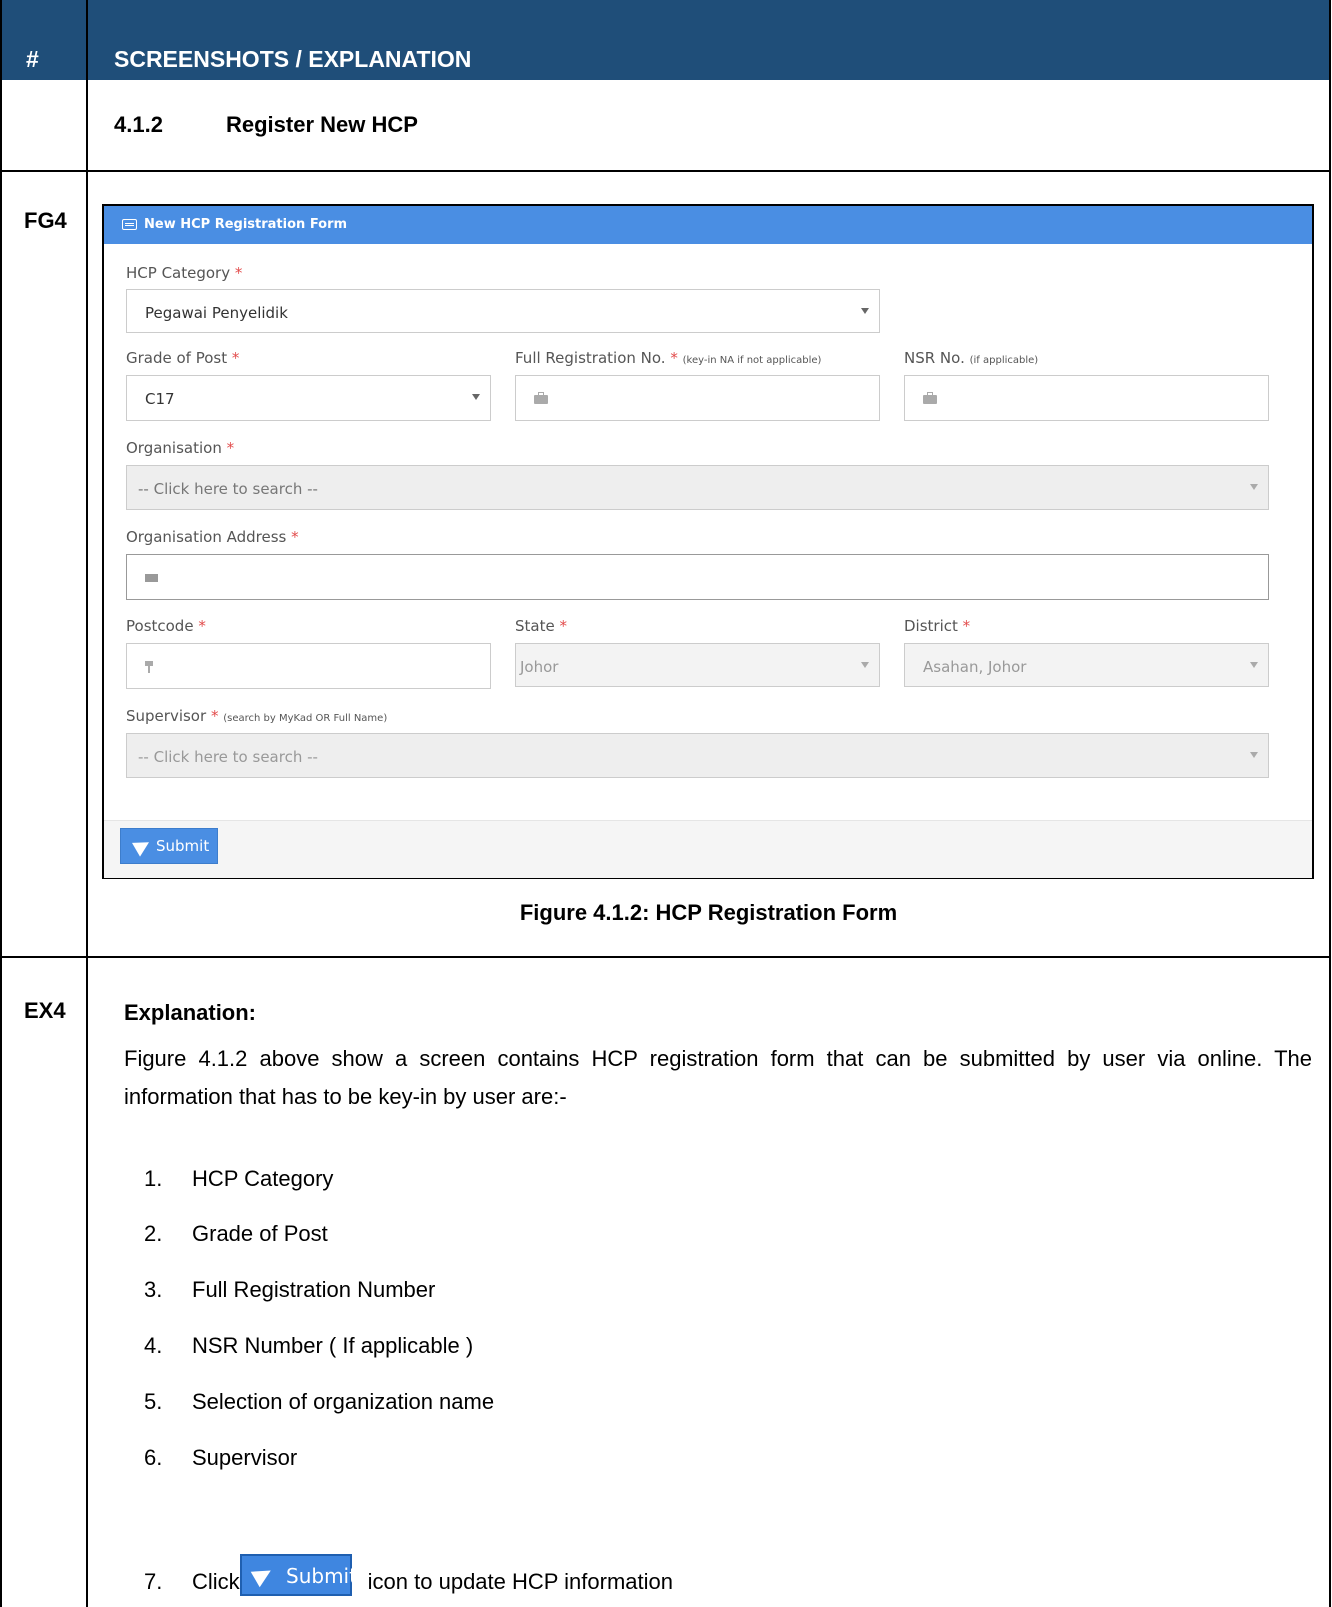 The width and height of the screenshot is (1332, 1607). Describe the element at coordinates (290, 1289) in the screenshot. I see `list-item: 3. Full Registration Number` at that location.